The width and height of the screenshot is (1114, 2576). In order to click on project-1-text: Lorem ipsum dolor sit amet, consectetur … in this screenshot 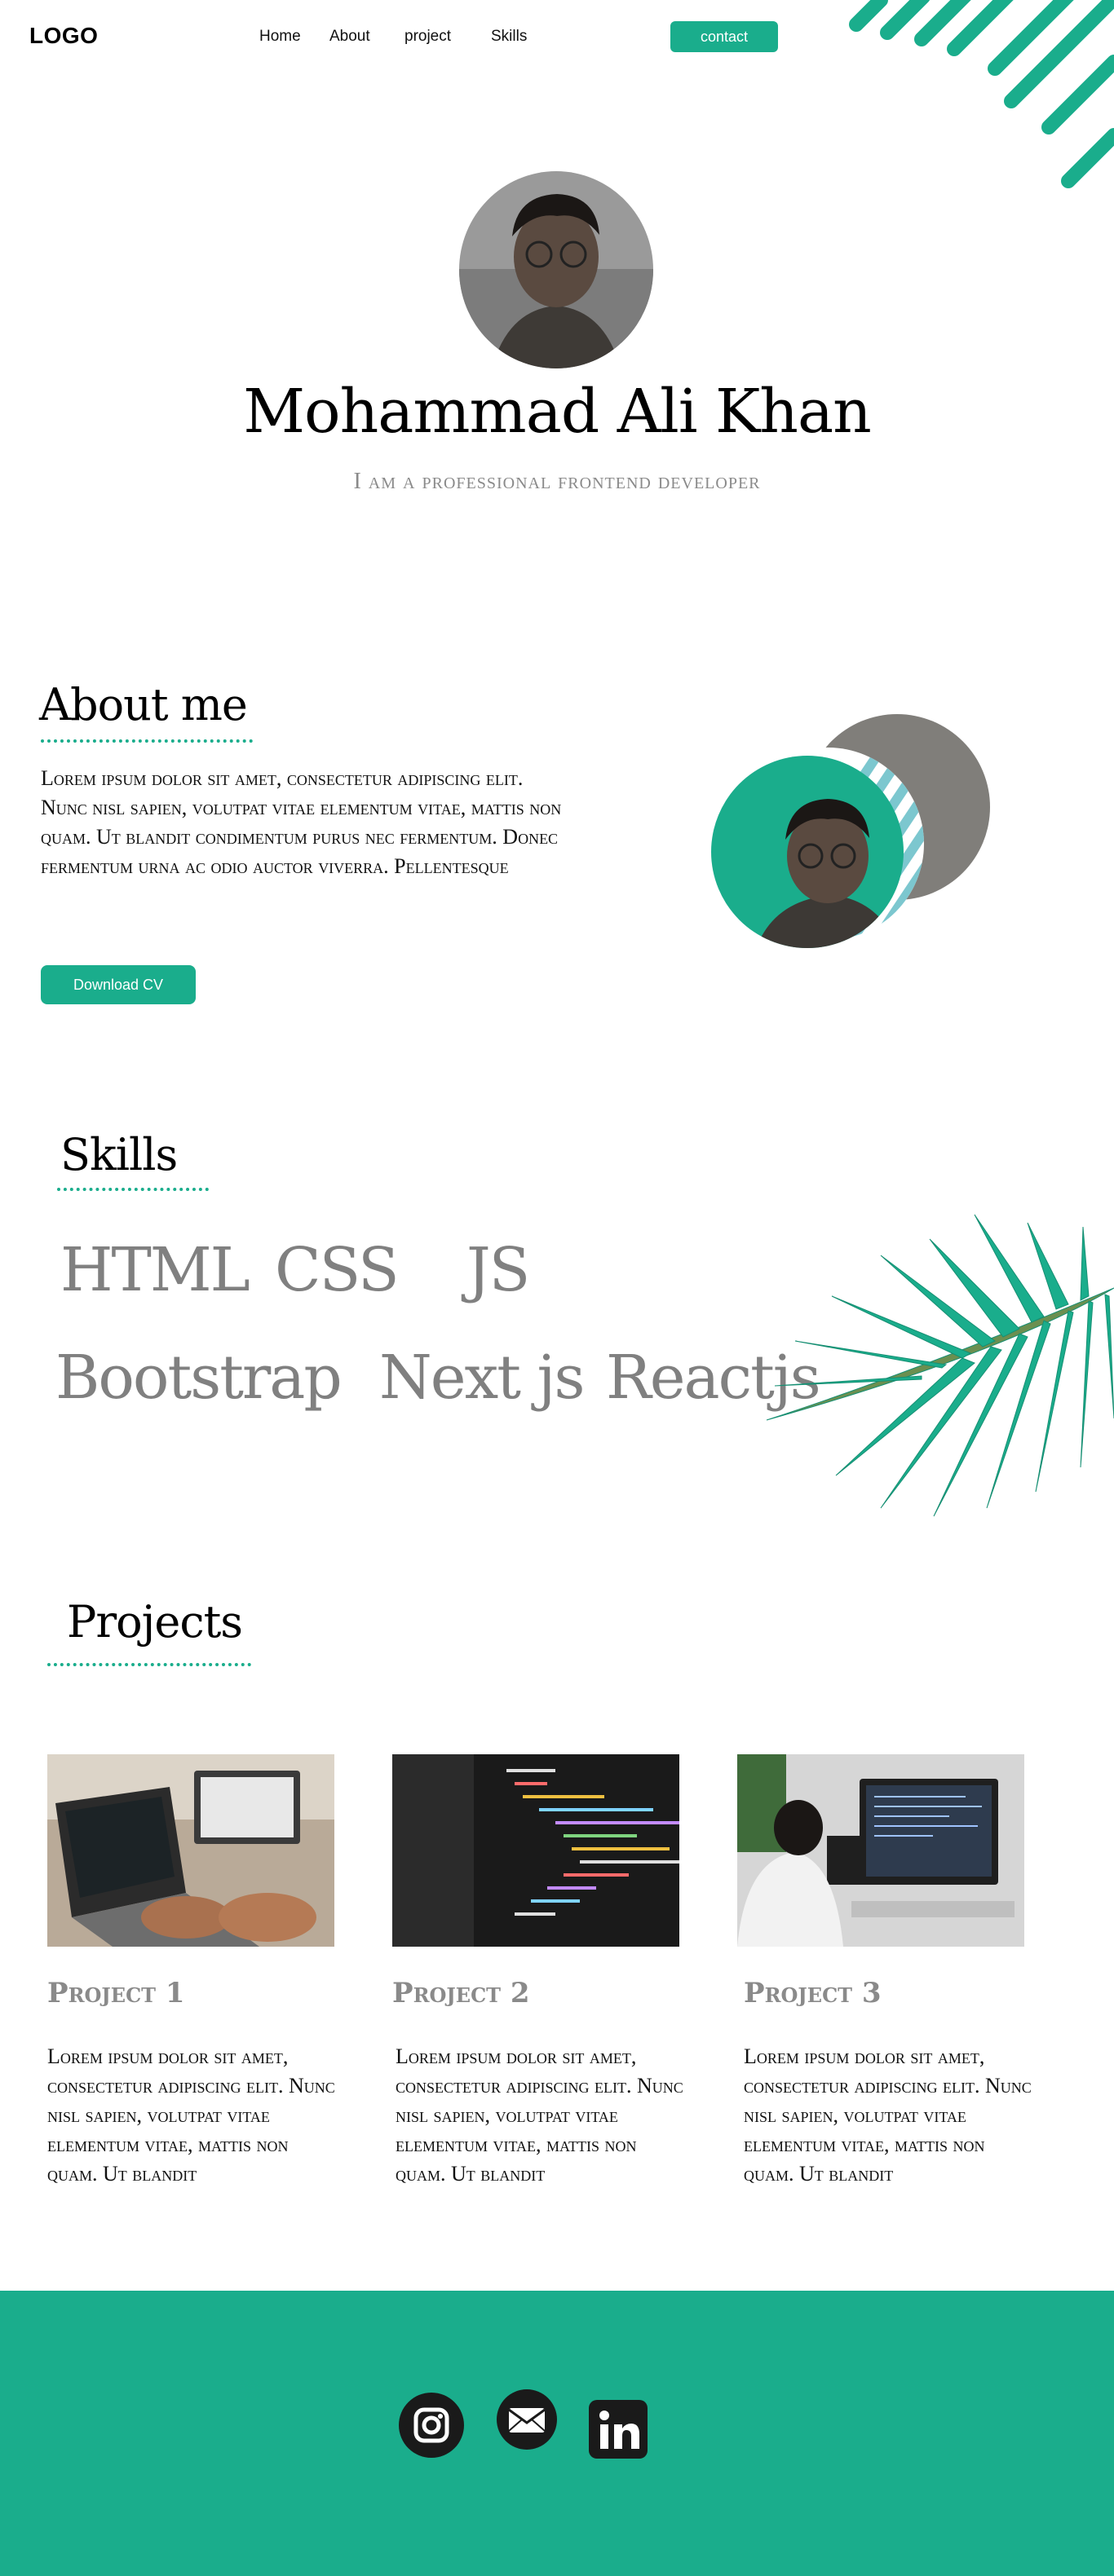, I will do `click(191, 2115)`.